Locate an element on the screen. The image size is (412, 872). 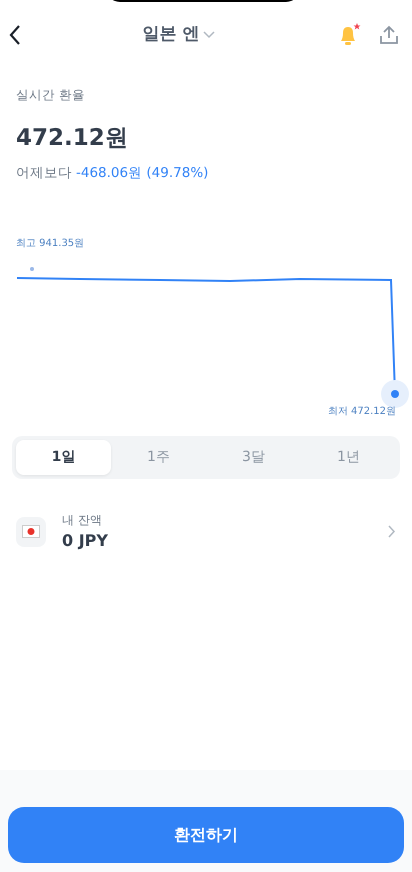
share-icon is located at coordinates (389, 35).